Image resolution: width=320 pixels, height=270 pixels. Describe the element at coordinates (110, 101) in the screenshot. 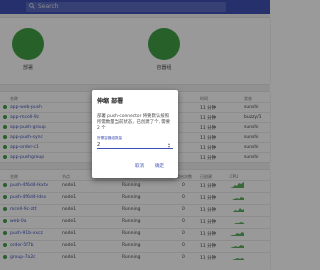

I see `dialog-title: 伸缩 部署` at that location.